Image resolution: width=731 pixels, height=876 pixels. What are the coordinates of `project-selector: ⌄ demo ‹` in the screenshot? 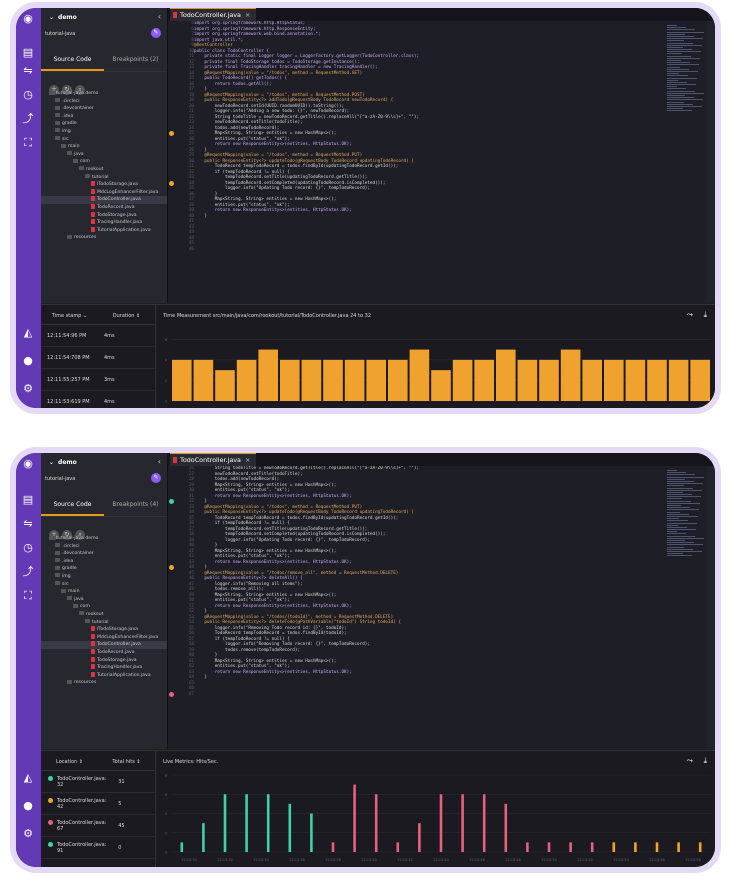 It's located at (104, 462).